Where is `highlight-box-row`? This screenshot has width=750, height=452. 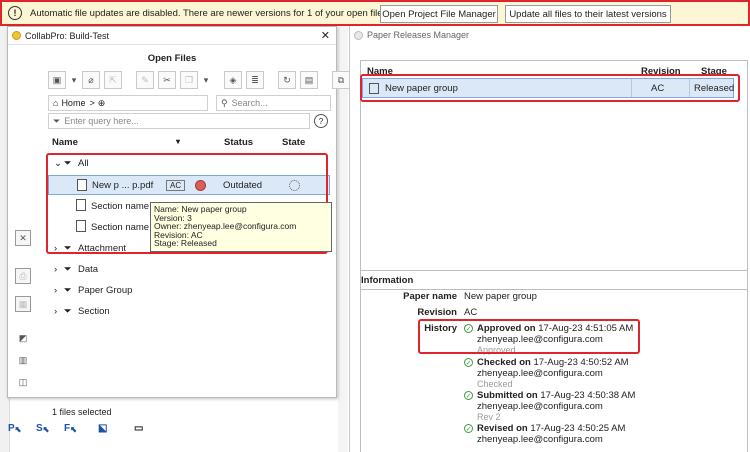
highlight-box-row is located at coordinates (550, 88).